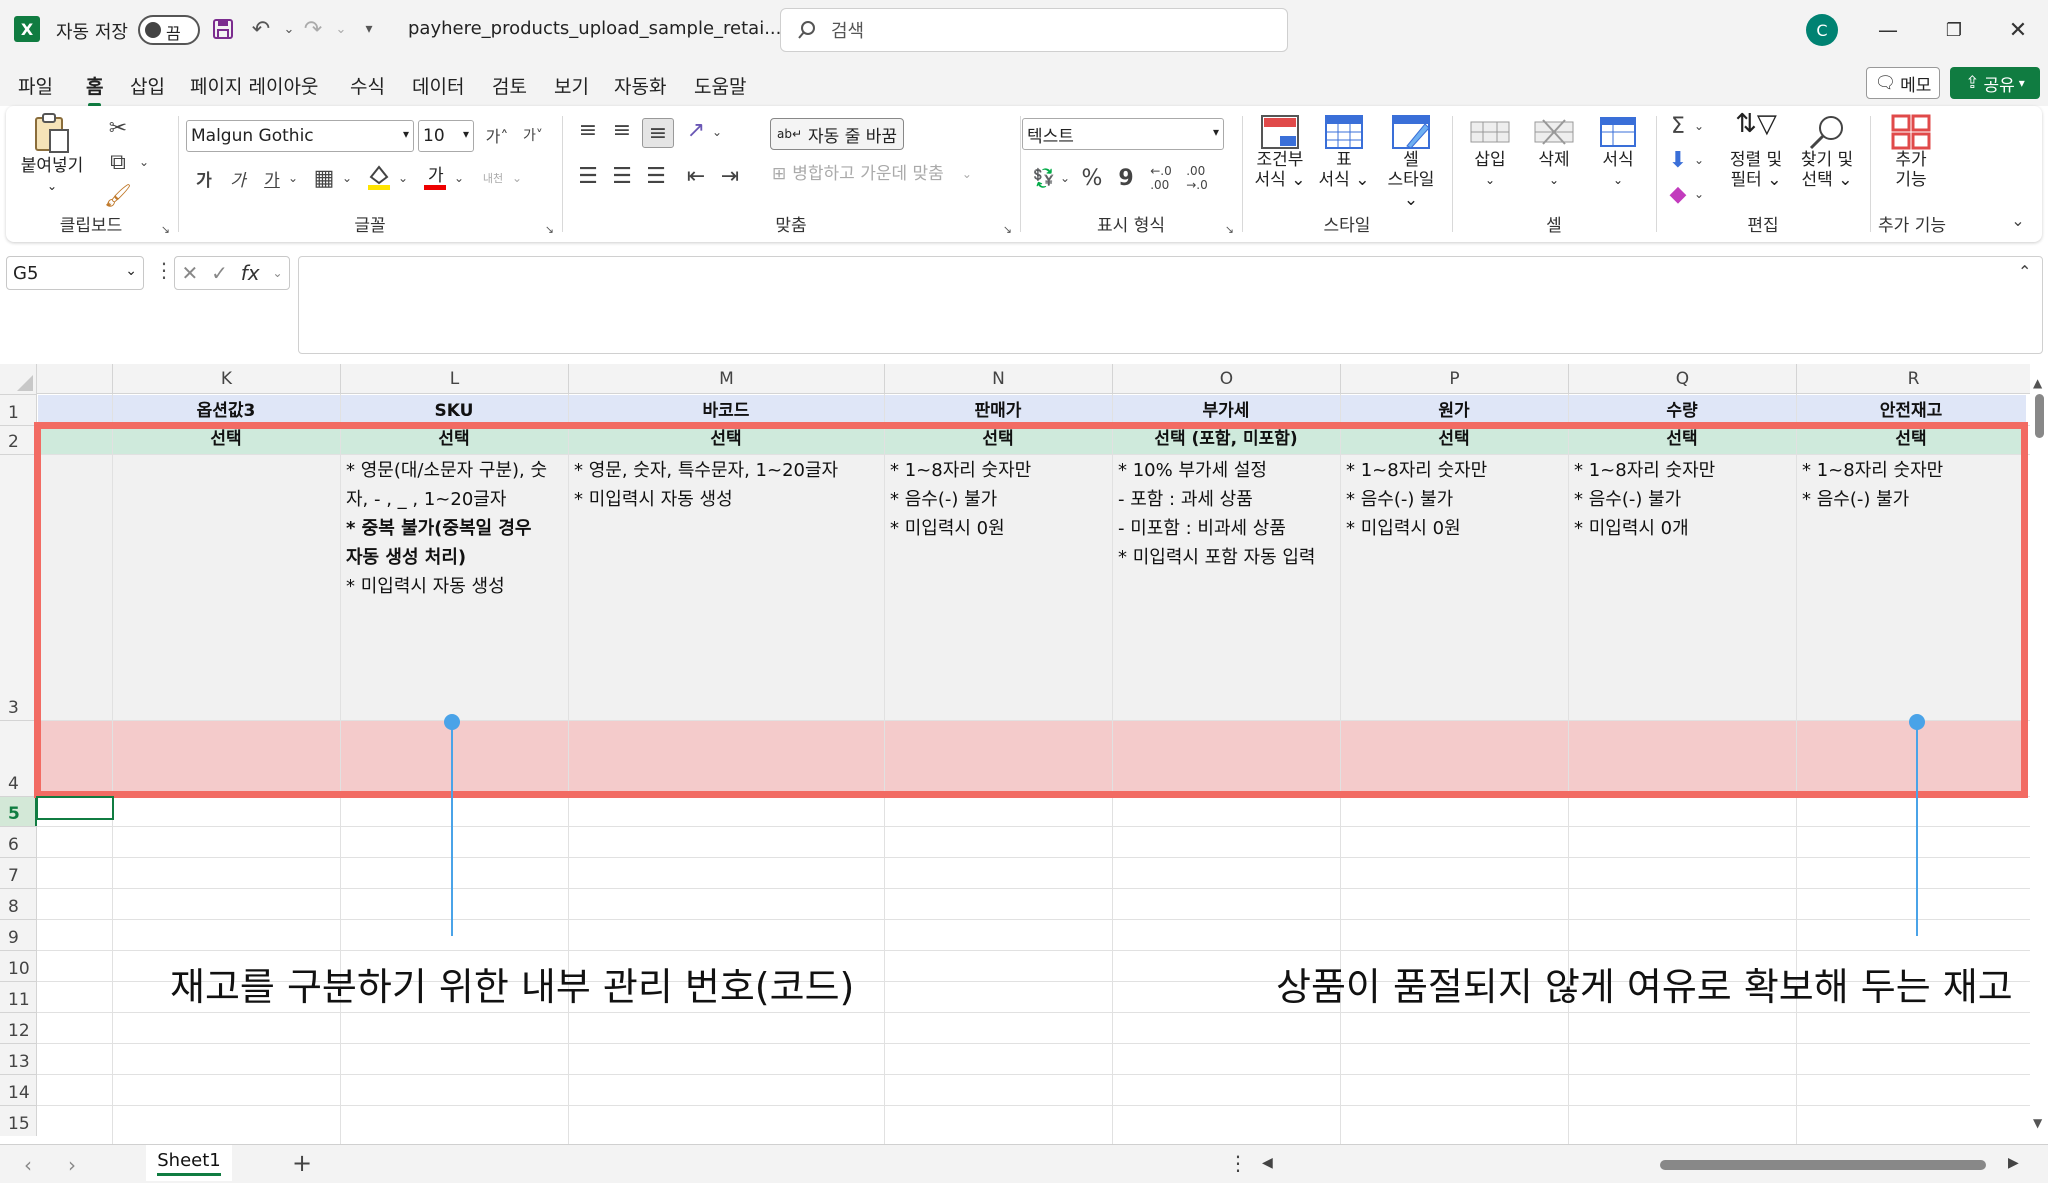 Image resolution: width=2048 pixels, height=1183 pixels. I want to click on decrease-indent-icon: ⇤, so click(696, 176).